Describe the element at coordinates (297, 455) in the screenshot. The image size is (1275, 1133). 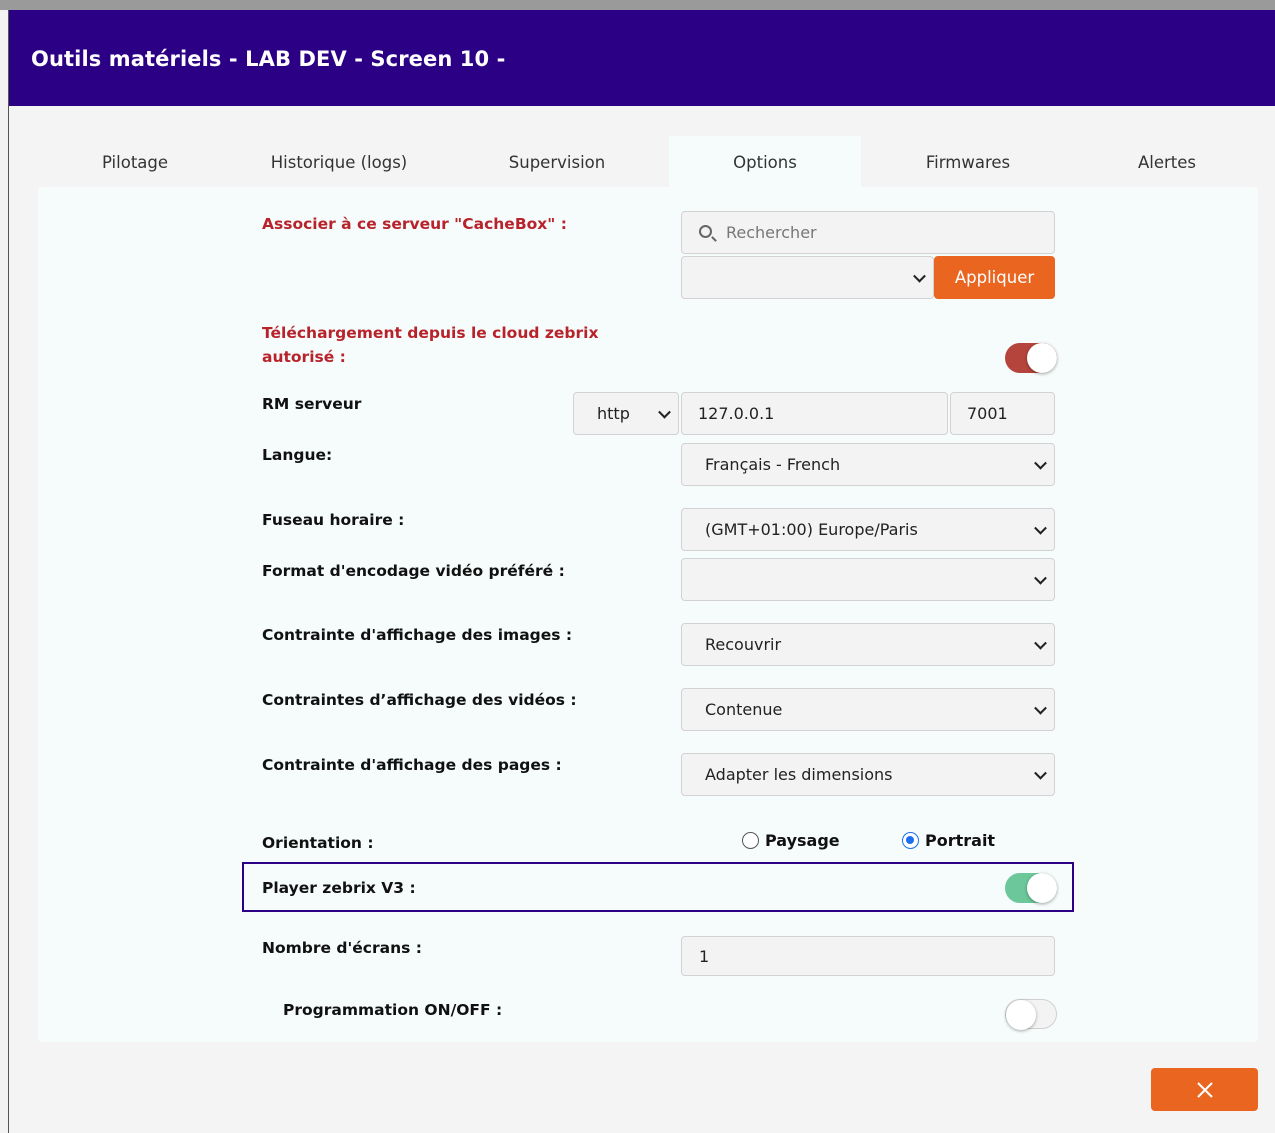
I see `language-label: Langue:` at that location.